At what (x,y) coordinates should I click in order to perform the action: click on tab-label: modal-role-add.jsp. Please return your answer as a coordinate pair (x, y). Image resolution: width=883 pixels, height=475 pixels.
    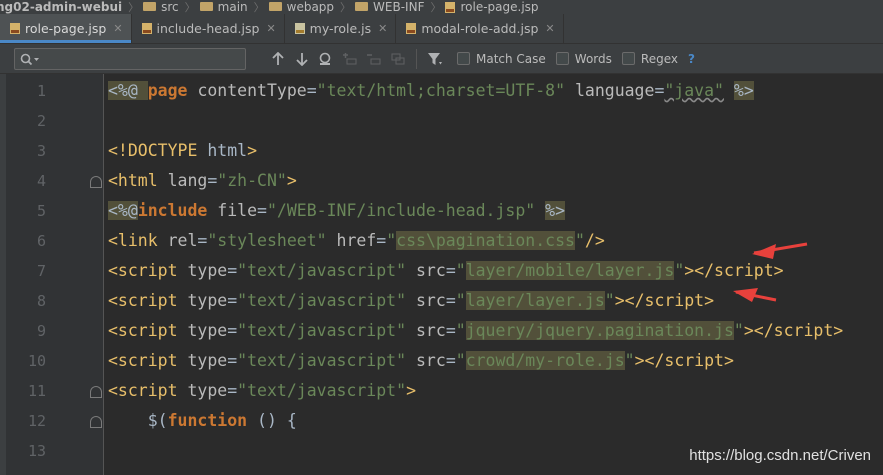
    Looking at the image, I should click on (480, 28).